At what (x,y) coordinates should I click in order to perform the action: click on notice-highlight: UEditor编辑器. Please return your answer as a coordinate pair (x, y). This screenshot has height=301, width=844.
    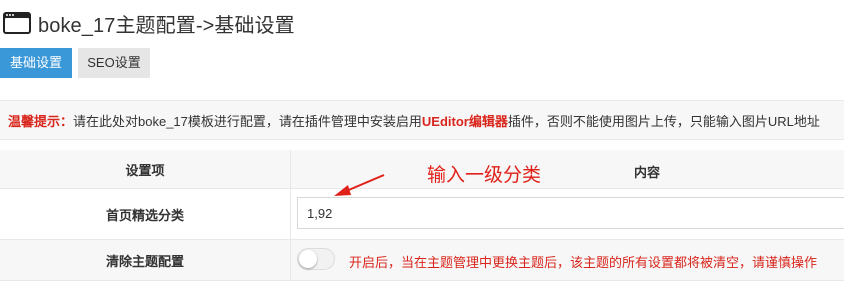
    Looking at the image, I should click on (464, 121).